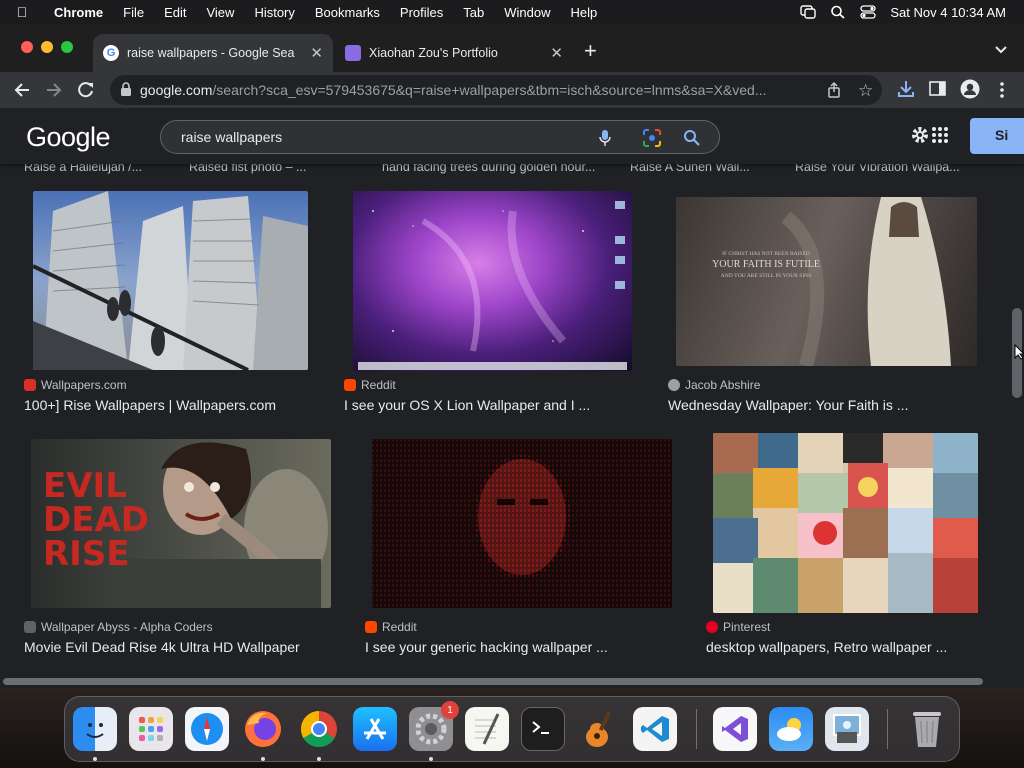  I want to click on google-logo: Google, so click(68, 137).